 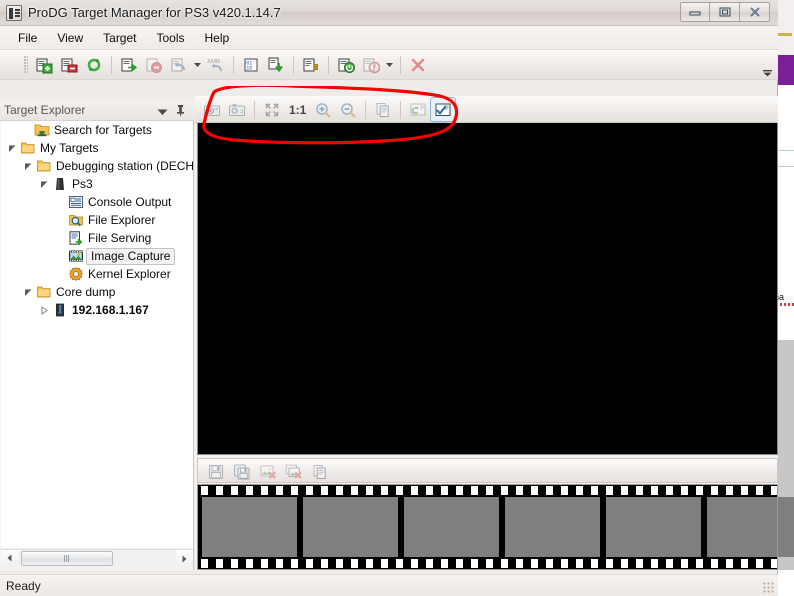 What do you see at coordinates (171, 38) in the screenshot?
I see `menu-tools: Tools` at bounding box center [171, 38].